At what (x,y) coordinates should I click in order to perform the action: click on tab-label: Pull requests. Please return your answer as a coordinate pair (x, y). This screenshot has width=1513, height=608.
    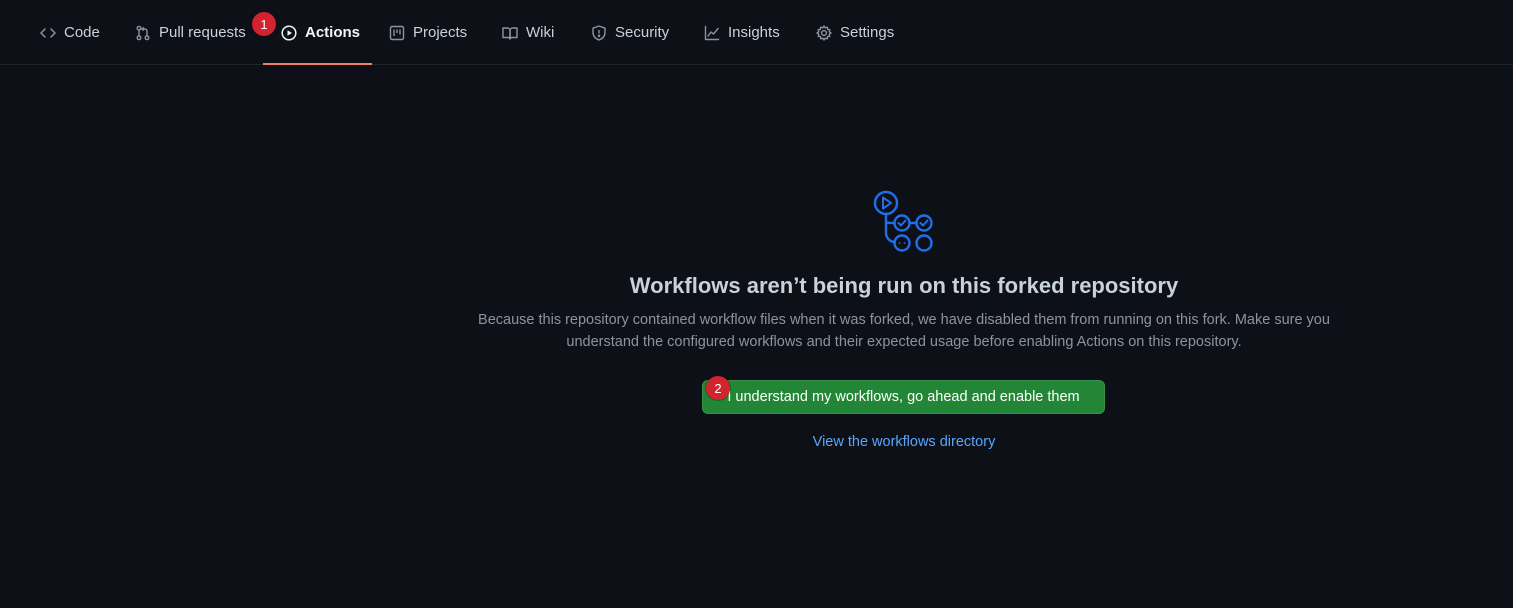
    Looking at the image, I should click on (202, 32).